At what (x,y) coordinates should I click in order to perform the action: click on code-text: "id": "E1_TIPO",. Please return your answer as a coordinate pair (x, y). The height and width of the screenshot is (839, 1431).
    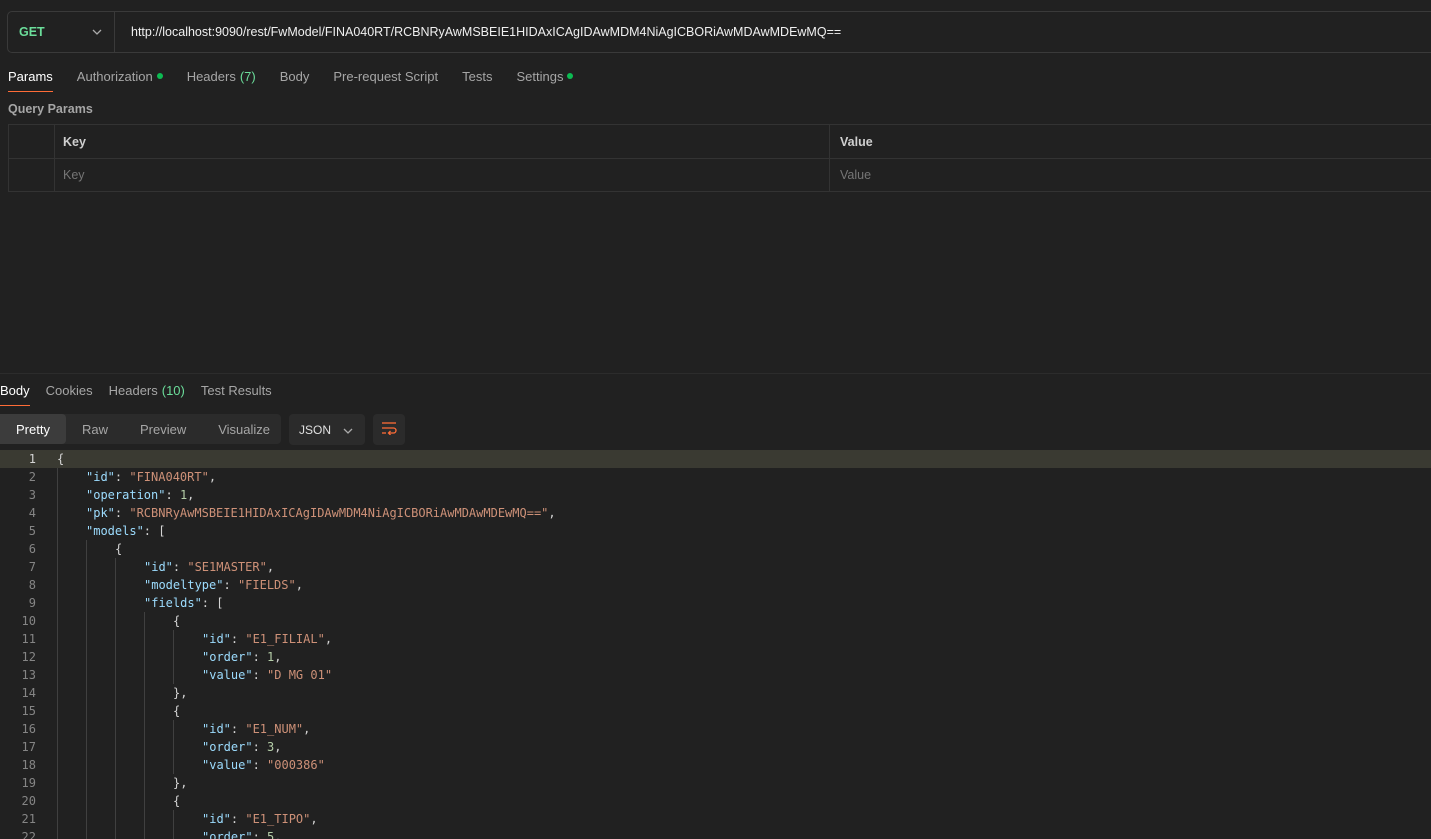
    Looking at the image, I should click on (260, 819).